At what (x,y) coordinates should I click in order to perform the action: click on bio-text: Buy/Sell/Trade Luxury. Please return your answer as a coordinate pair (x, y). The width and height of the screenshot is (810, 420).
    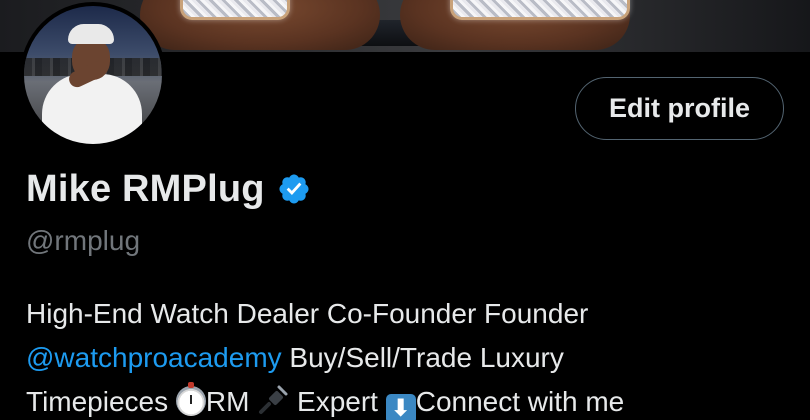
    Looking at the image, I should click on (422, 357).